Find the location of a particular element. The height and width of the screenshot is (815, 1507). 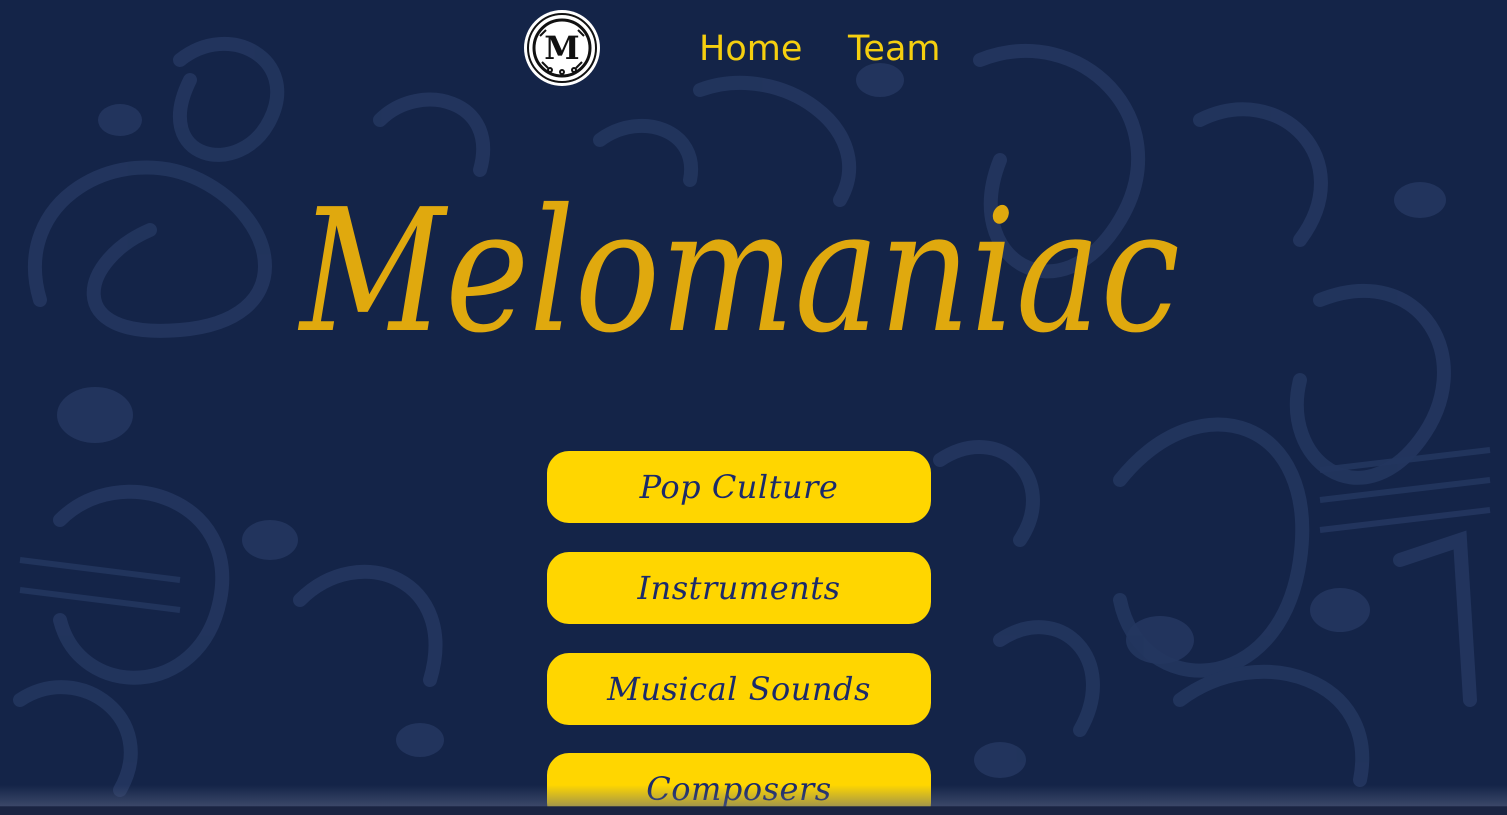

category-button-musical-sounds: Musical Sounds is located at coordinates (739, 689).